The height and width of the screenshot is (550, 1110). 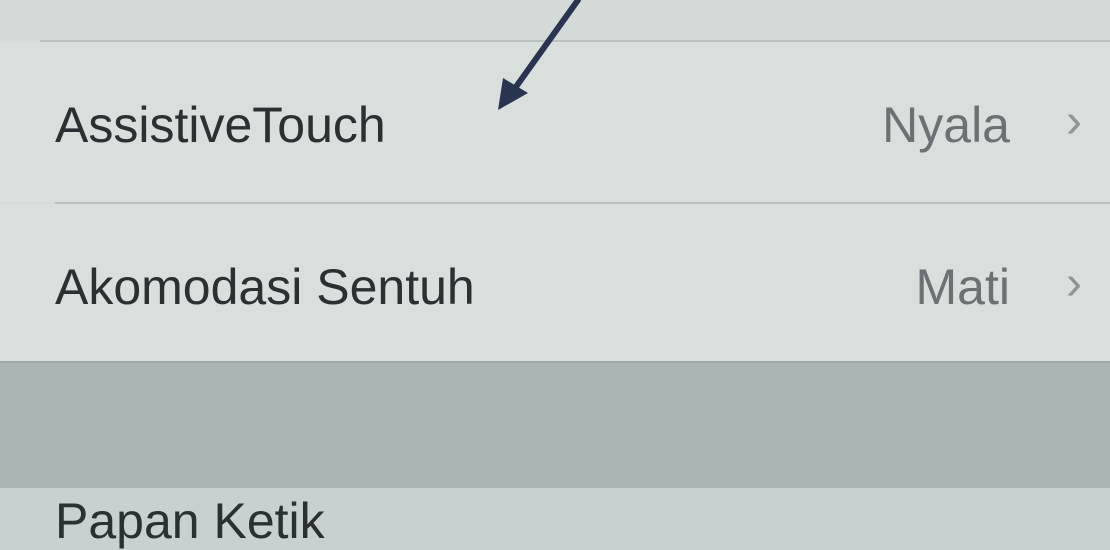 I want to click on arrow-annotation, so click(x=539, y=55).